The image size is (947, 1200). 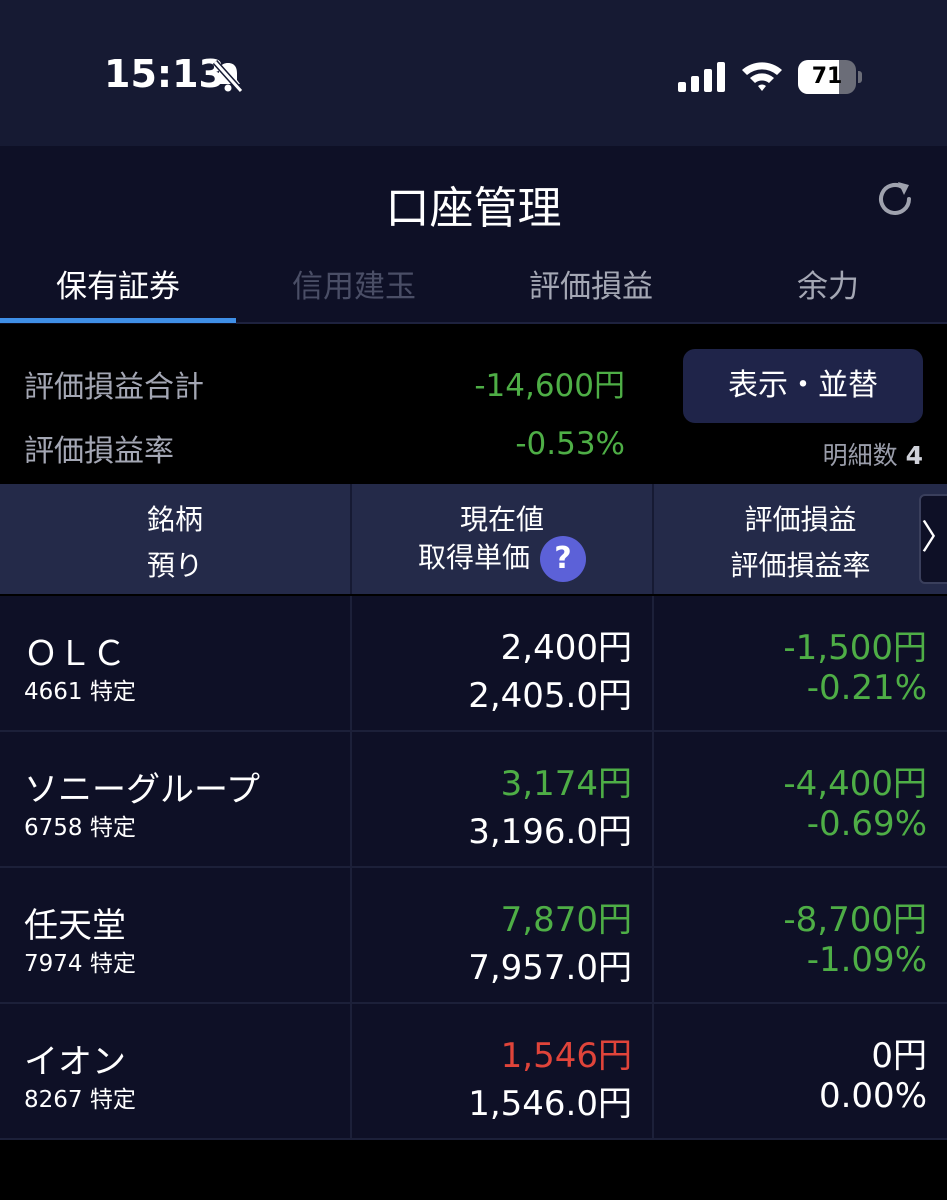 I want to click on table-row: 任天堂 7974 特定 7,870円 7,957.0円 -8,700円 -1.09%, so click(x=473, y=936).